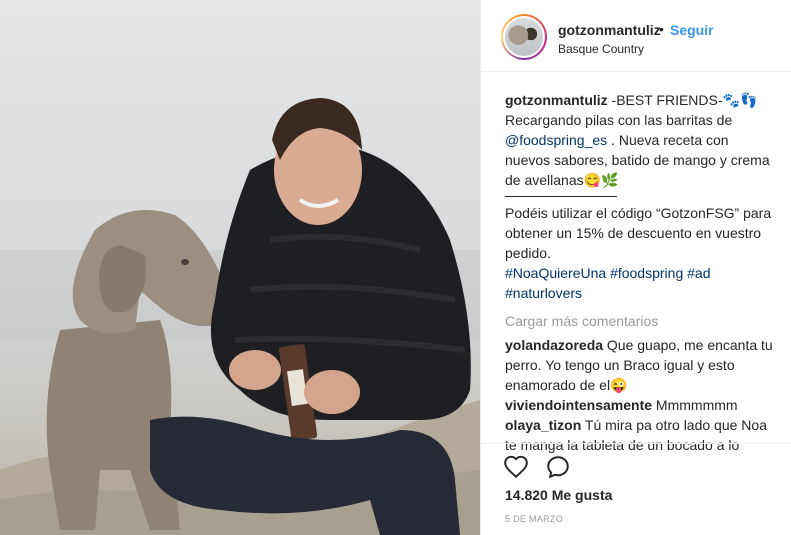 This screenshot has width=791, height=535. What do you see at coordinates (516, 467) in the screenshot?
I see `heart-icon` at bounding box center [516, 467].